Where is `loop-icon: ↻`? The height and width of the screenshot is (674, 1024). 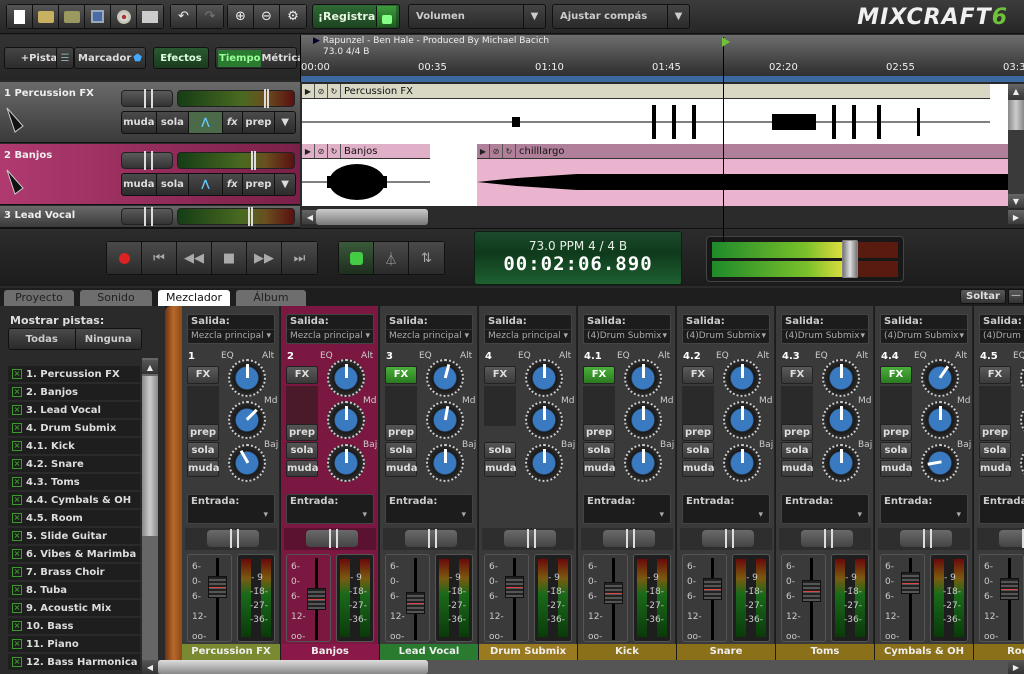
loop-icon: ↻ is located at coordinates (334, 91).